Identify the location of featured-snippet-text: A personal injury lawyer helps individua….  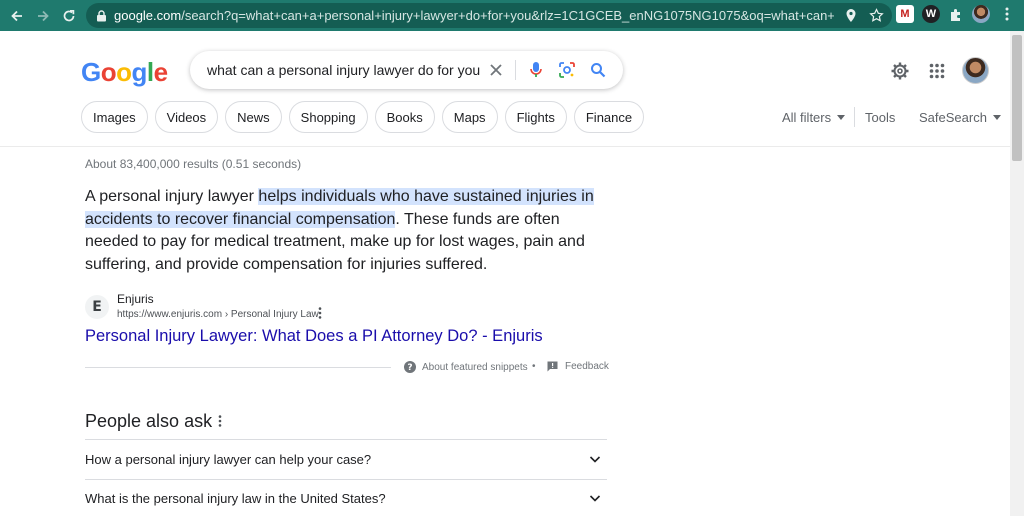
(347, 231).